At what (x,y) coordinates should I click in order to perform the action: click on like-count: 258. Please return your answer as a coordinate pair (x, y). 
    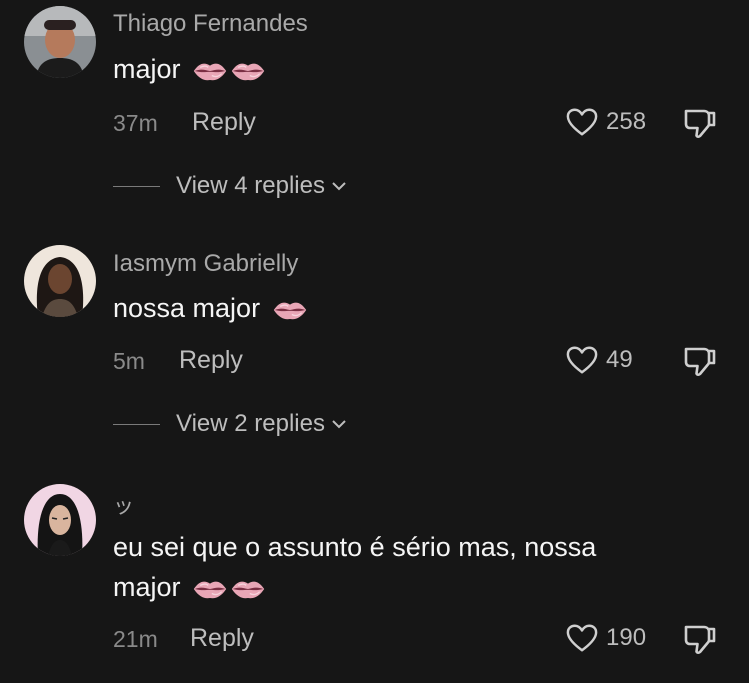
    Looking at the image, I should click on (626, 121).